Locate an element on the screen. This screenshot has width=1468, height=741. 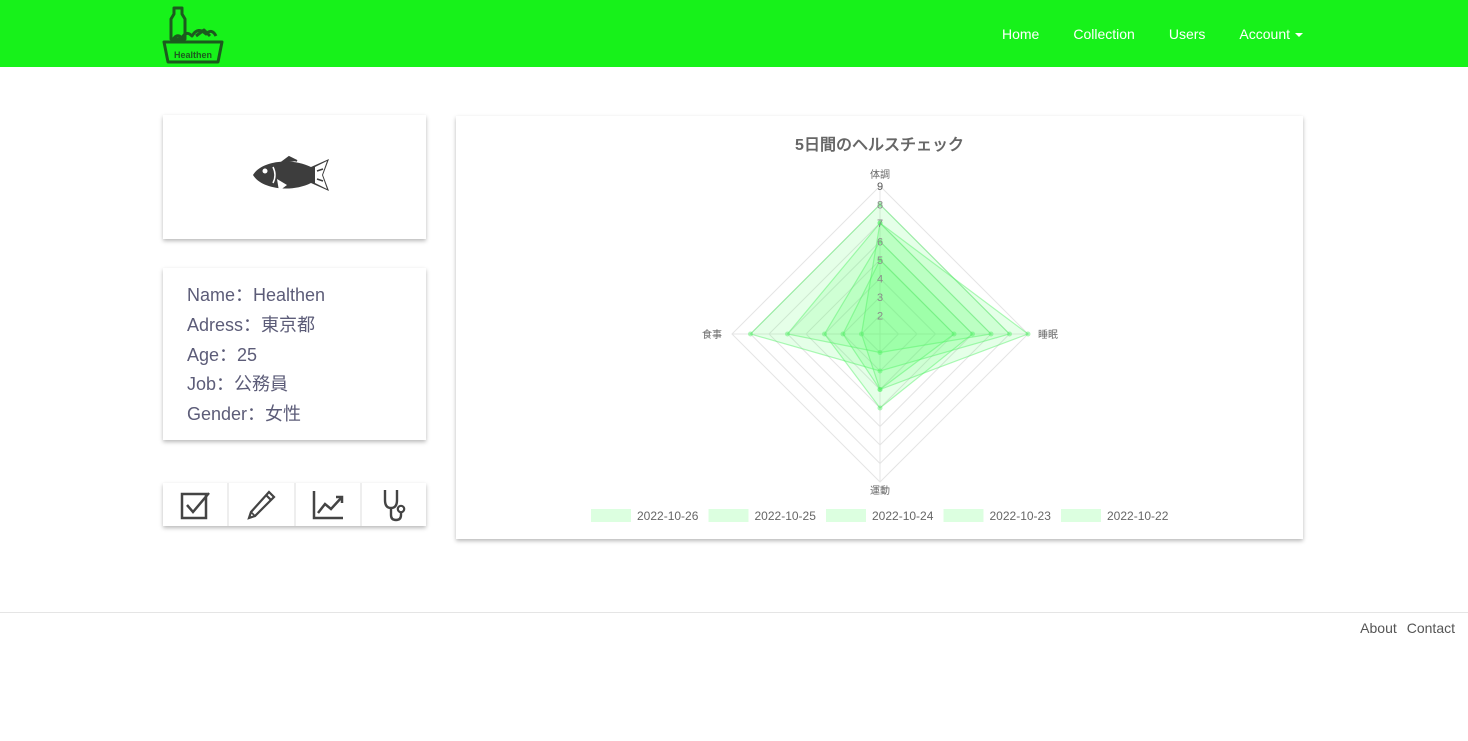
nav-home-link: Home is located at coordinates (1020, 34).